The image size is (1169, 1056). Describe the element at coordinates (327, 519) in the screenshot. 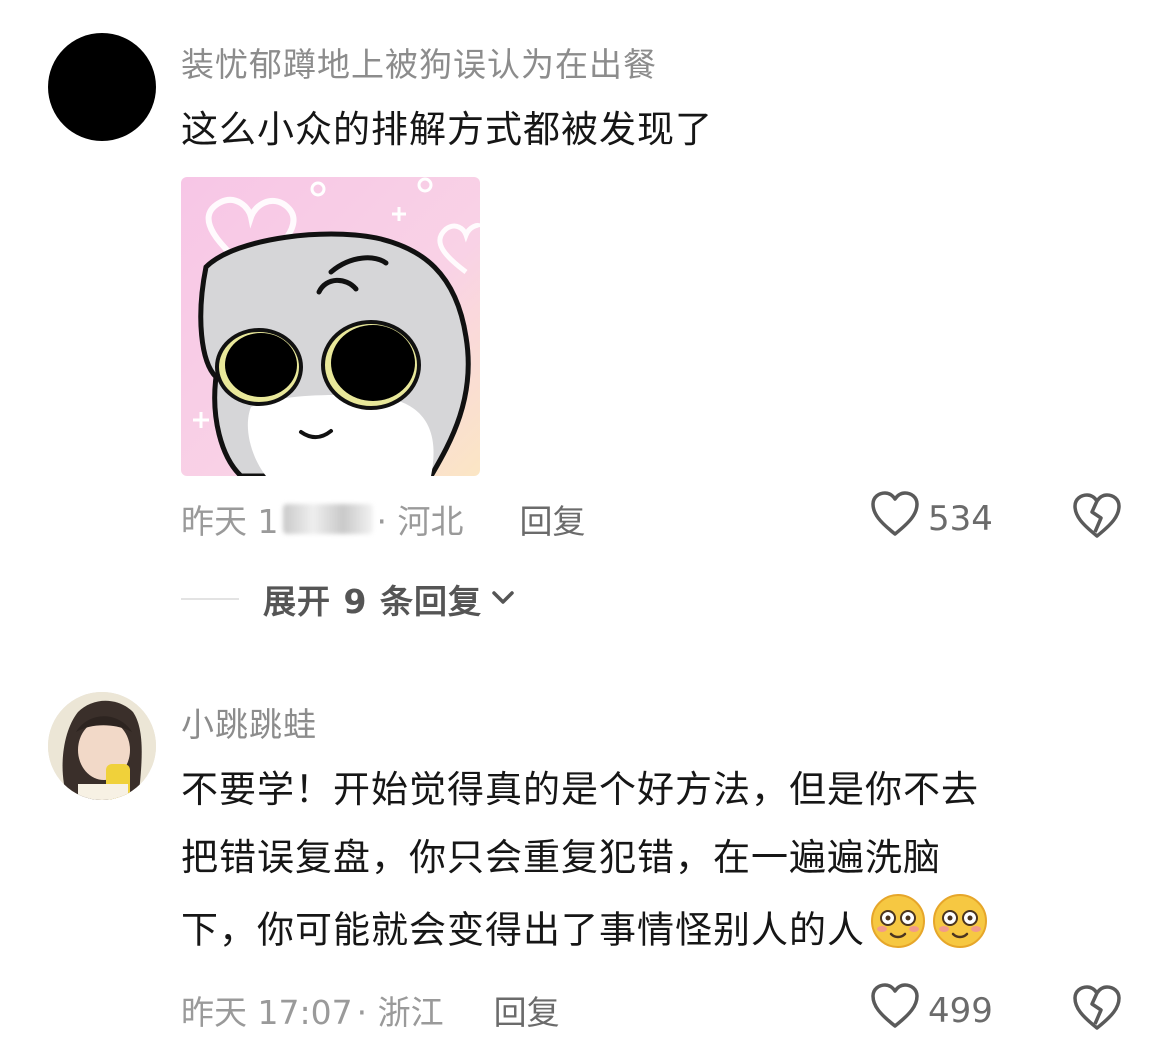

I see `blurred-time` at that location.